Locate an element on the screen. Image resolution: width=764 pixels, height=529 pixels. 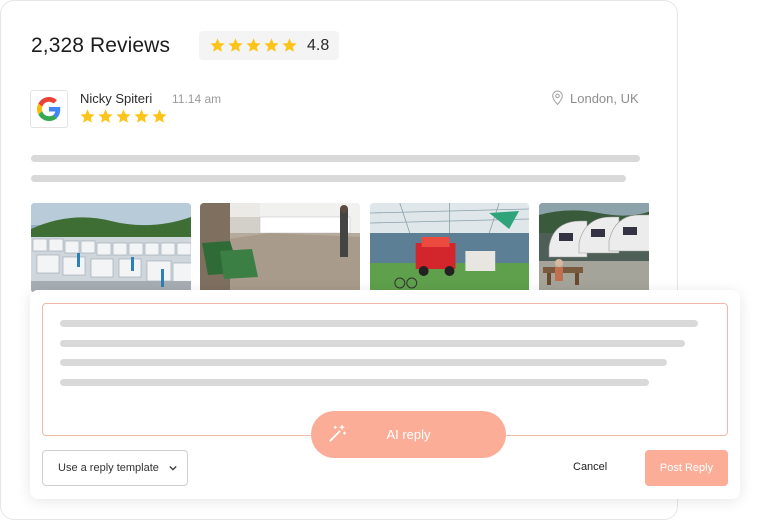
reply-template-label: Use a reply template is located at coordinates (108, 468).